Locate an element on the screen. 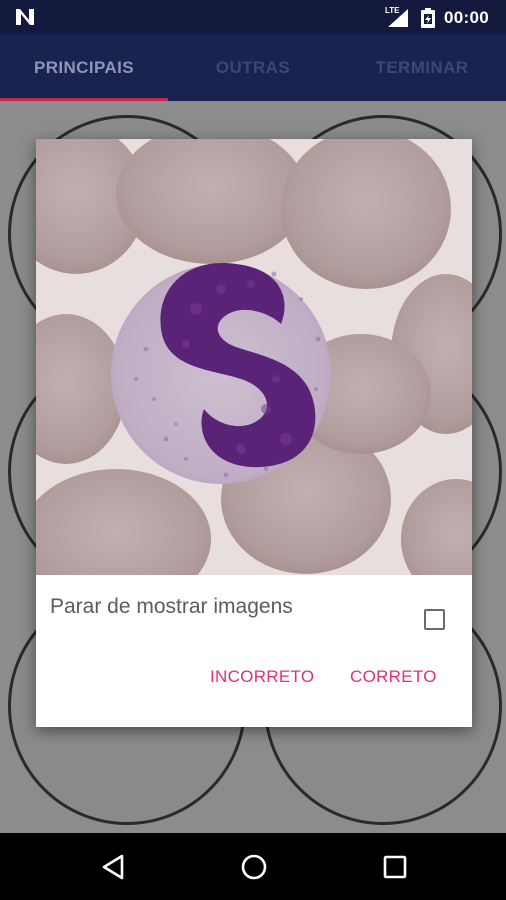 This screenshot has width=506, height=900. stop-showing-images-label: Parar de mostrar imagens is located at coordinates (171, 606).